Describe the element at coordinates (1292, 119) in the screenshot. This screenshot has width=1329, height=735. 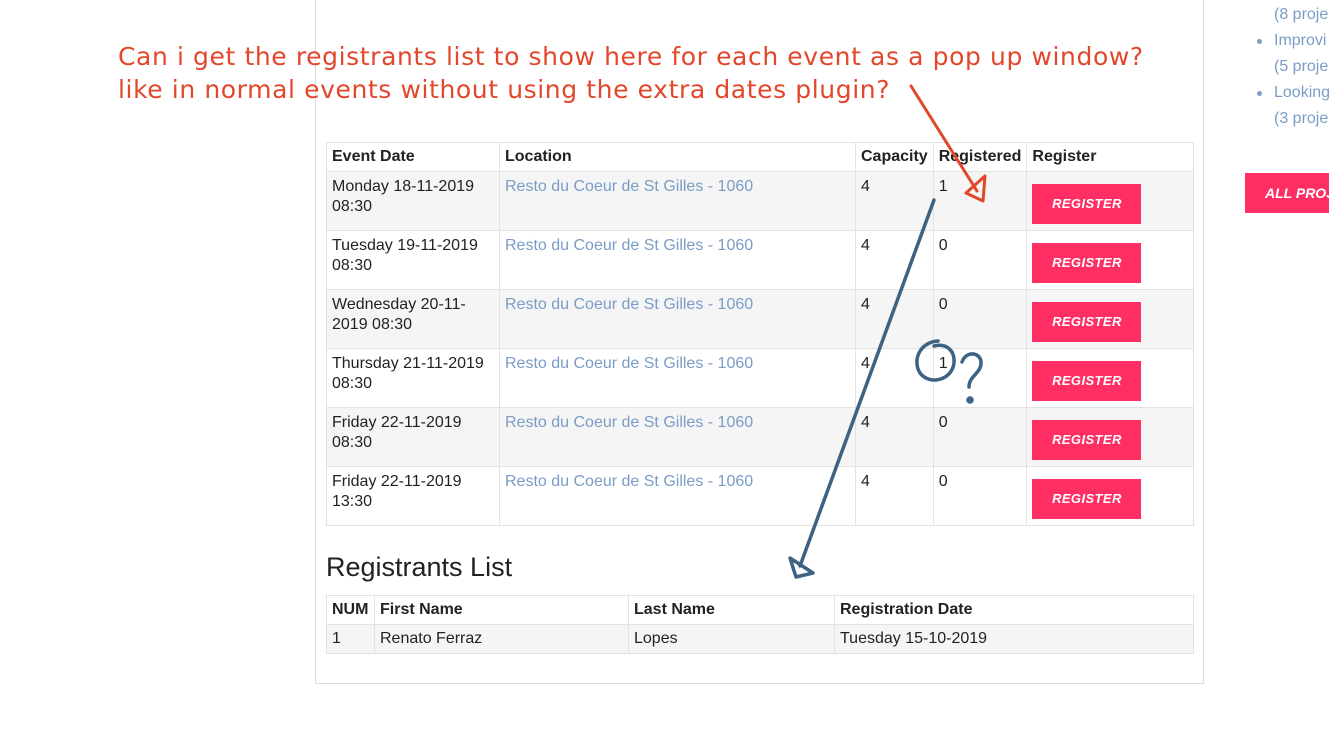
I see `sidebar-item-count: (3 proje` at that location.